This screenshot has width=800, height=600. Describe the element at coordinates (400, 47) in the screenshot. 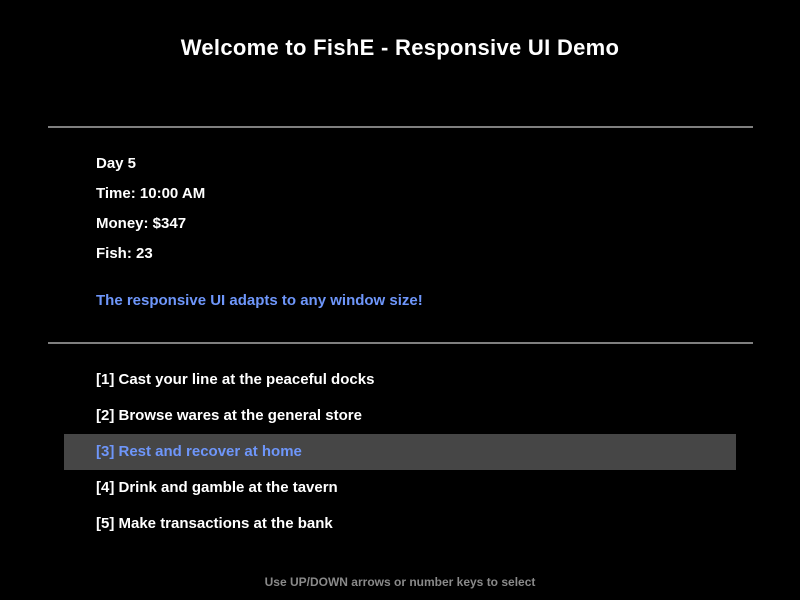

I see `game-title: Welcome to FishE - Responsive UI Demo` at that location.